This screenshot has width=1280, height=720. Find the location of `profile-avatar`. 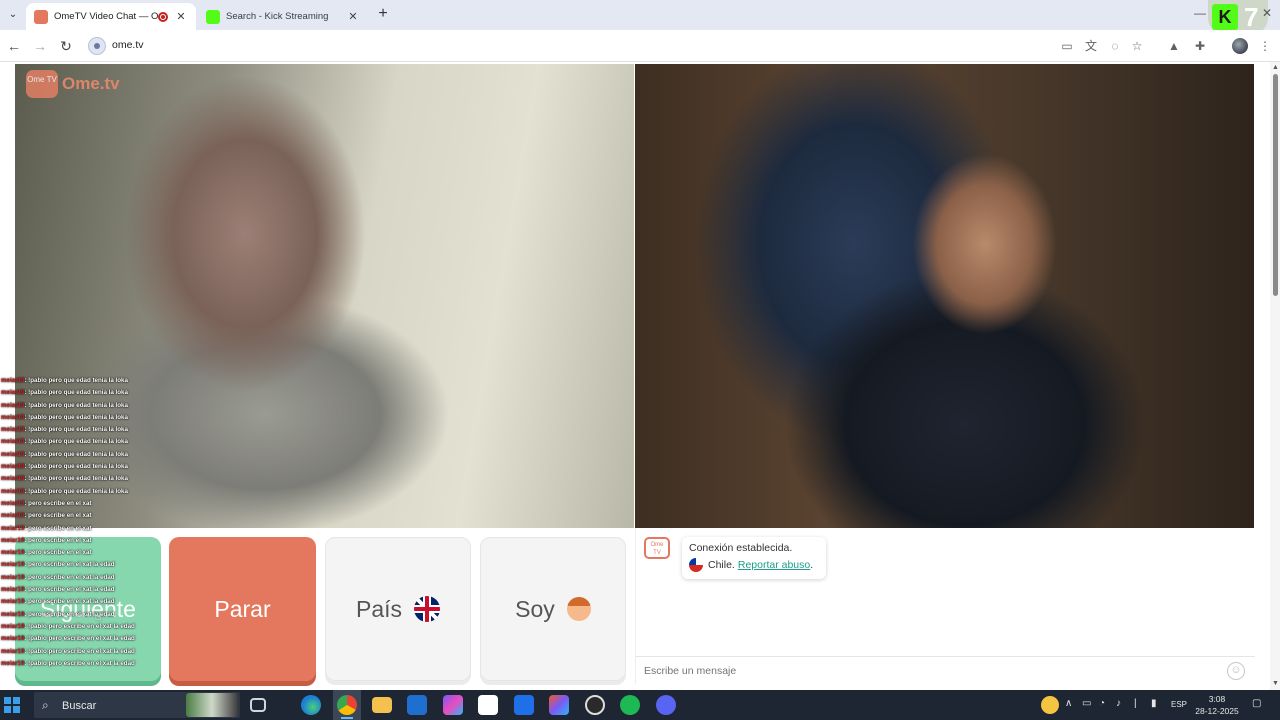

profile-avatar is located at coordinates (1240, 46).